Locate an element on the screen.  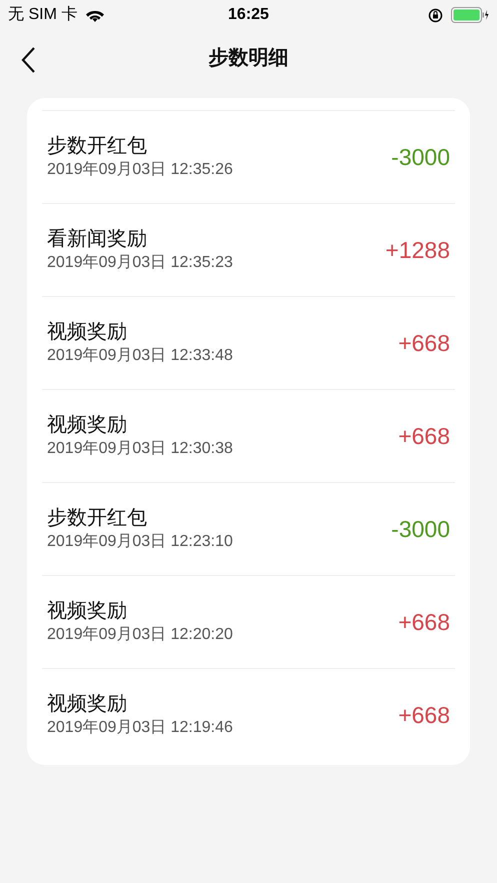
record-time: 2019年09月03日 12:33:48 is located at coordinates (140, 356).